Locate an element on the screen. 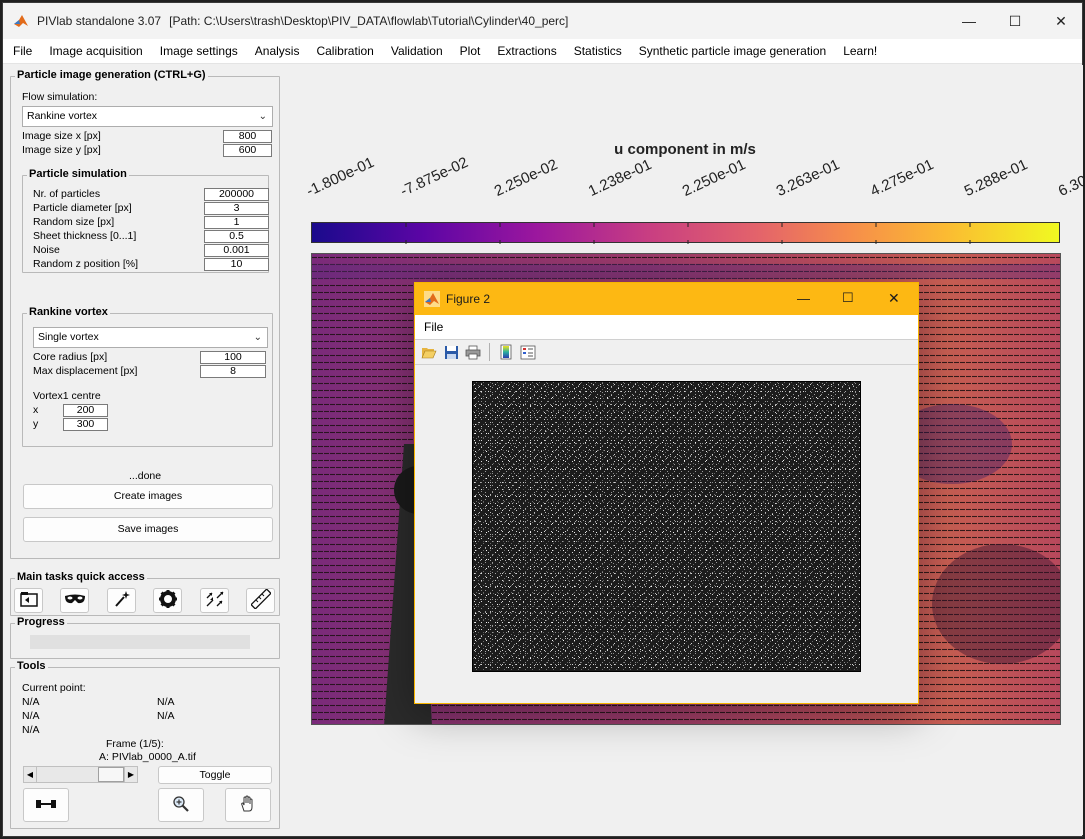  load-images-button is located at coordinates (28, 600).